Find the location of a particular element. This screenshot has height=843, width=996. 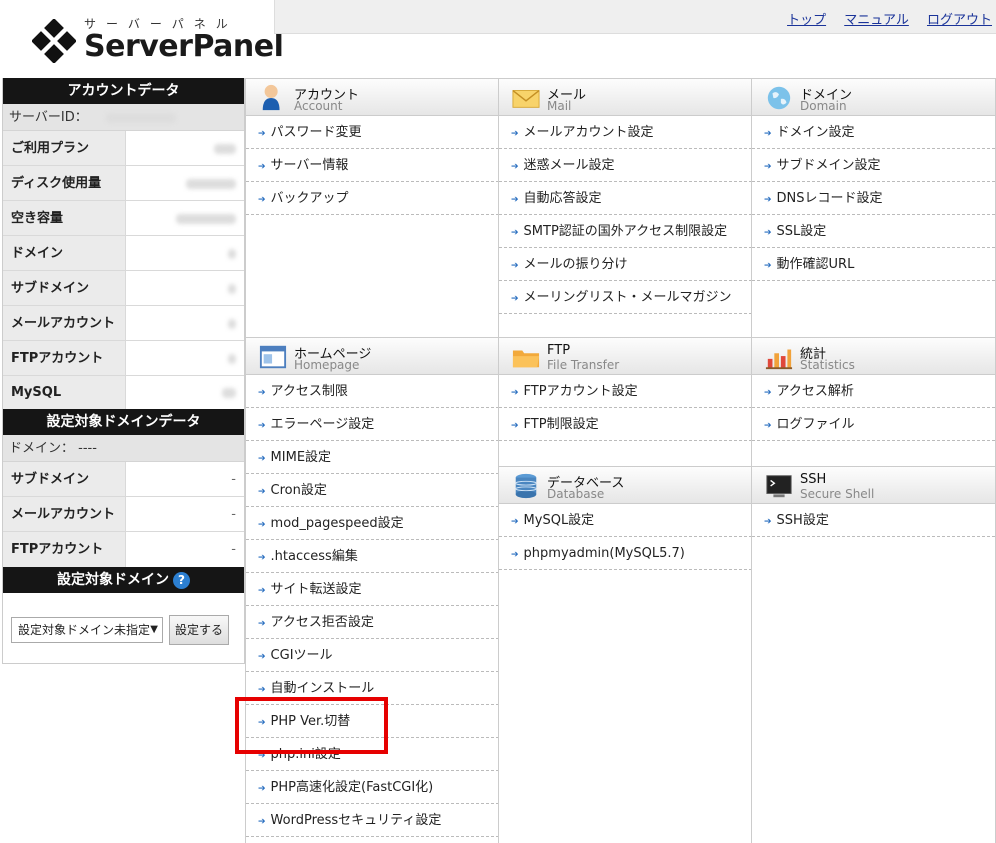

category-subtitle: Mail is located at coordinates (559, 106).